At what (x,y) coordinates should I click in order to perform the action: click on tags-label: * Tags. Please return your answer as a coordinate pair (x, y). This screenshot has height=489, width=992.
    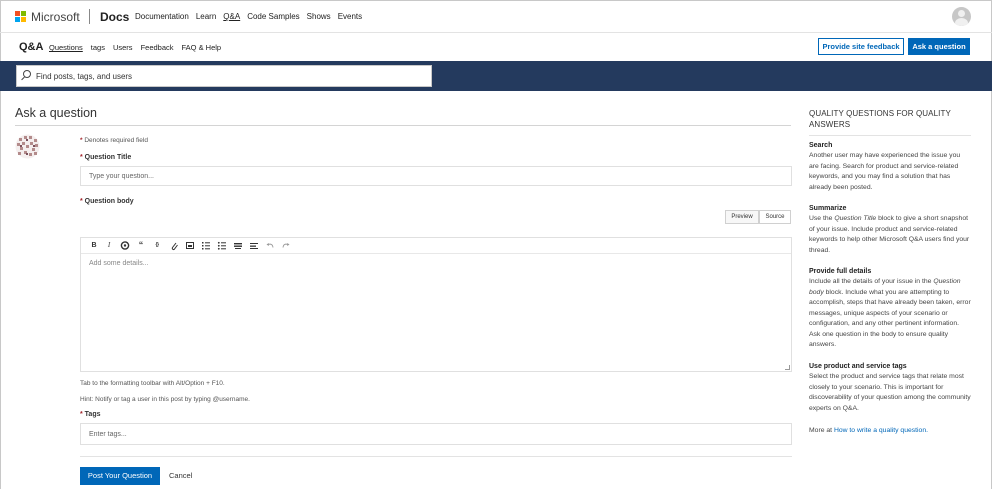
    Looking at the image, I should click on (90, 414).